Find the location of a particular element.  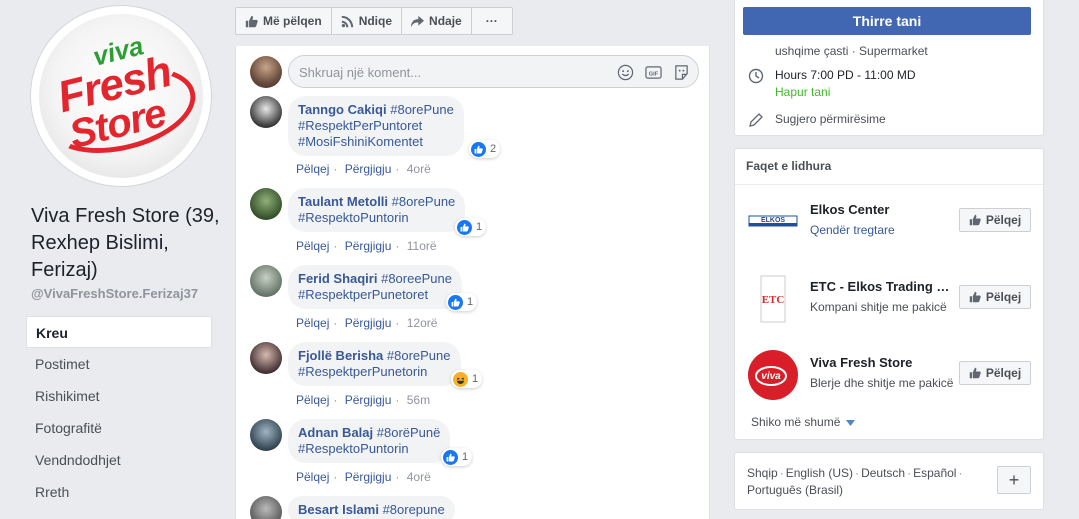

related-page-name: Elkos Center is located at coordinates (884, 209).